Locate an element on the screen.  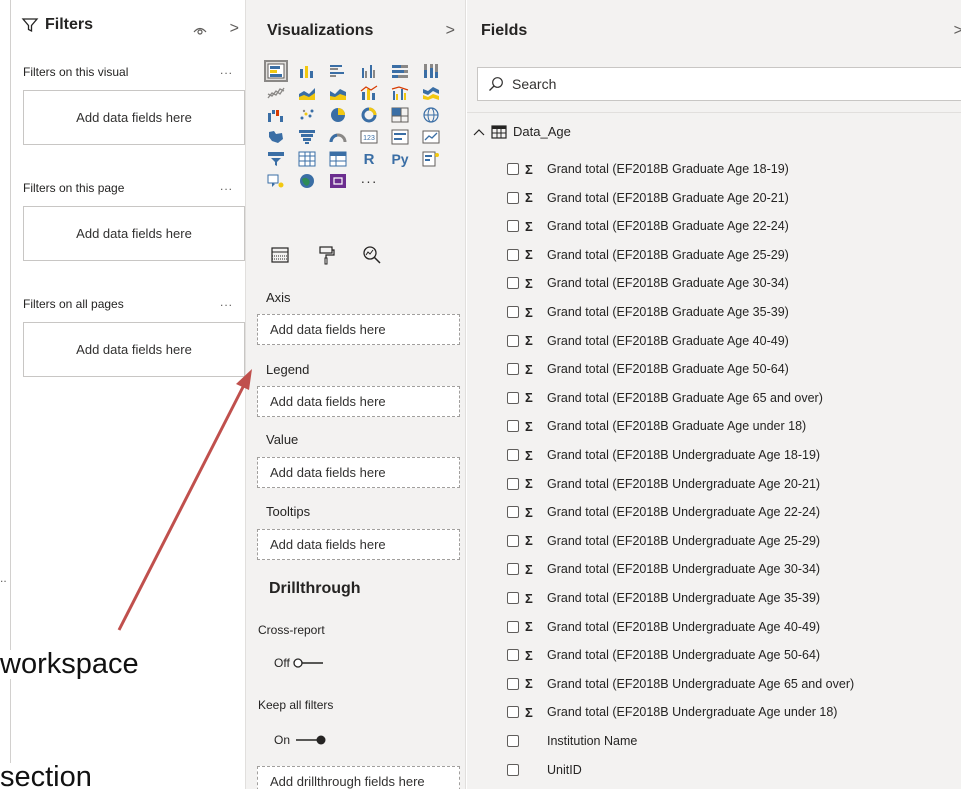
gauge-icon is located at coordinates (338, 137).